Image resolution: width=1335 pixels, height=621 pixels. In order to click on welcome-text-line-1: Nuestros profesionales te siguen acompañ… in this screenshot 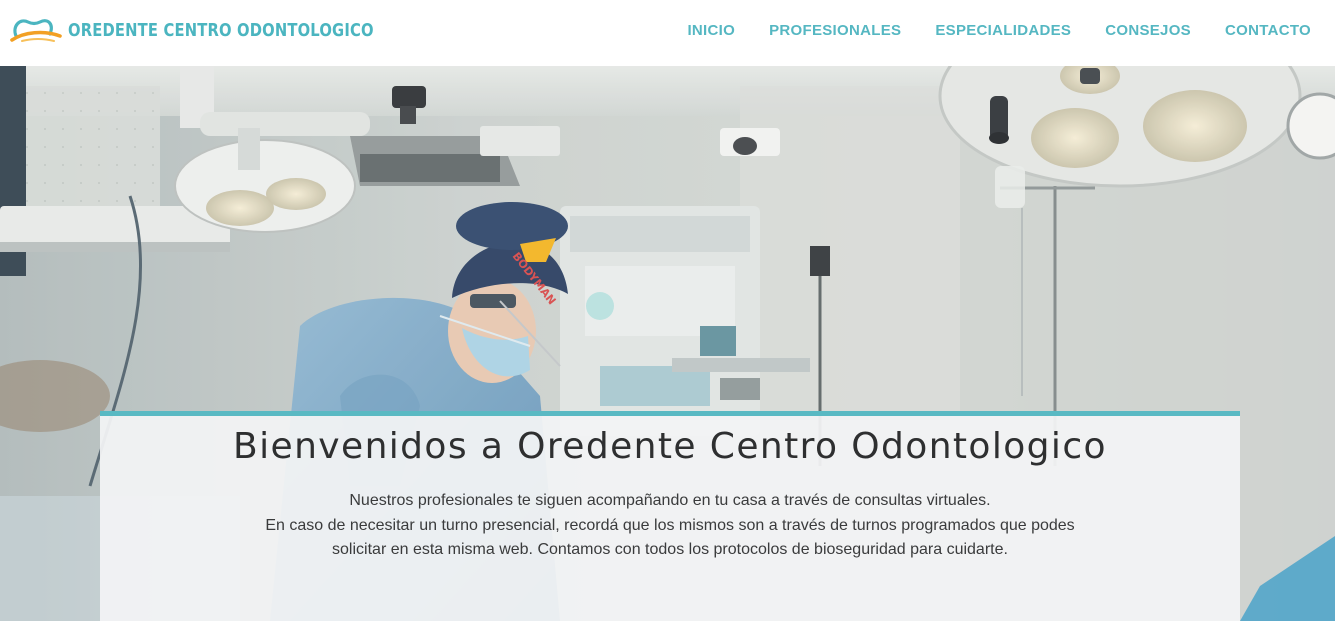, I will do `click(670, 500)`.